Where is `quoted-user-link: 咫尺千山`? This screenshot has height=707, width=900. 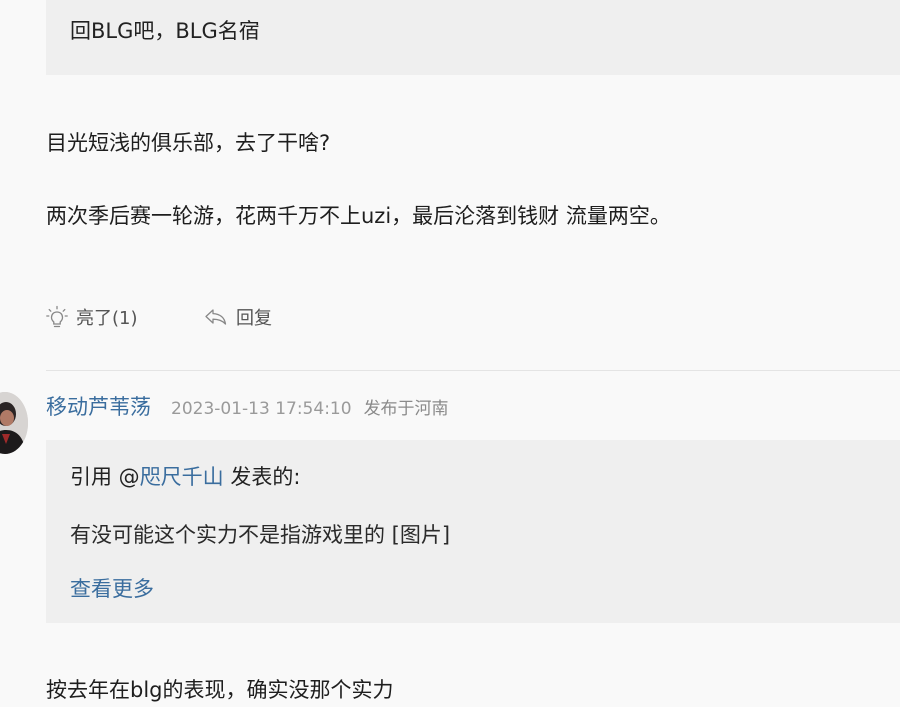
quoted-user-link: 咫尺千山 is located at coordinates (182, 477).